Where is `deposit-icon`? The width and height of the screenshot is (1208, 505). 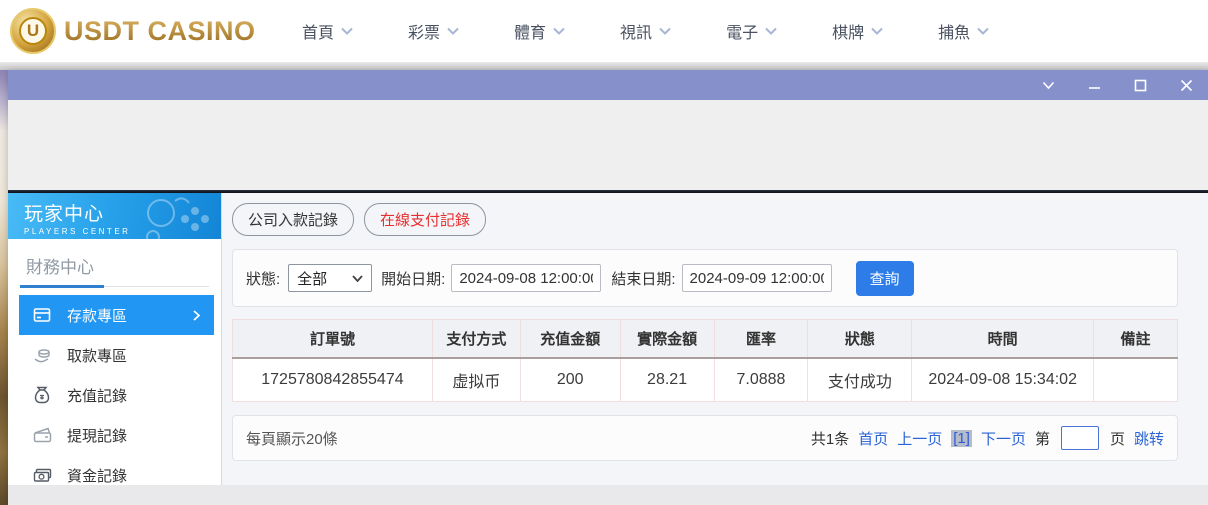 deposit-icon is located at coordinates (42, 315).